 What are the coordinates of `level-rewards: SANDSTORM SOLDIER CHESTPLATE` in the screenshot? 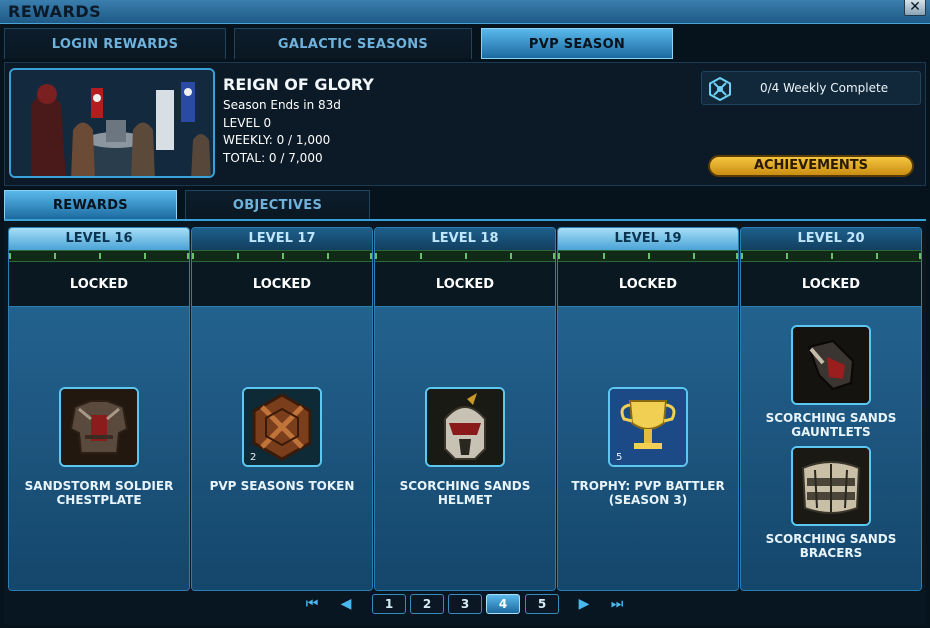 It's located at (99, 448).